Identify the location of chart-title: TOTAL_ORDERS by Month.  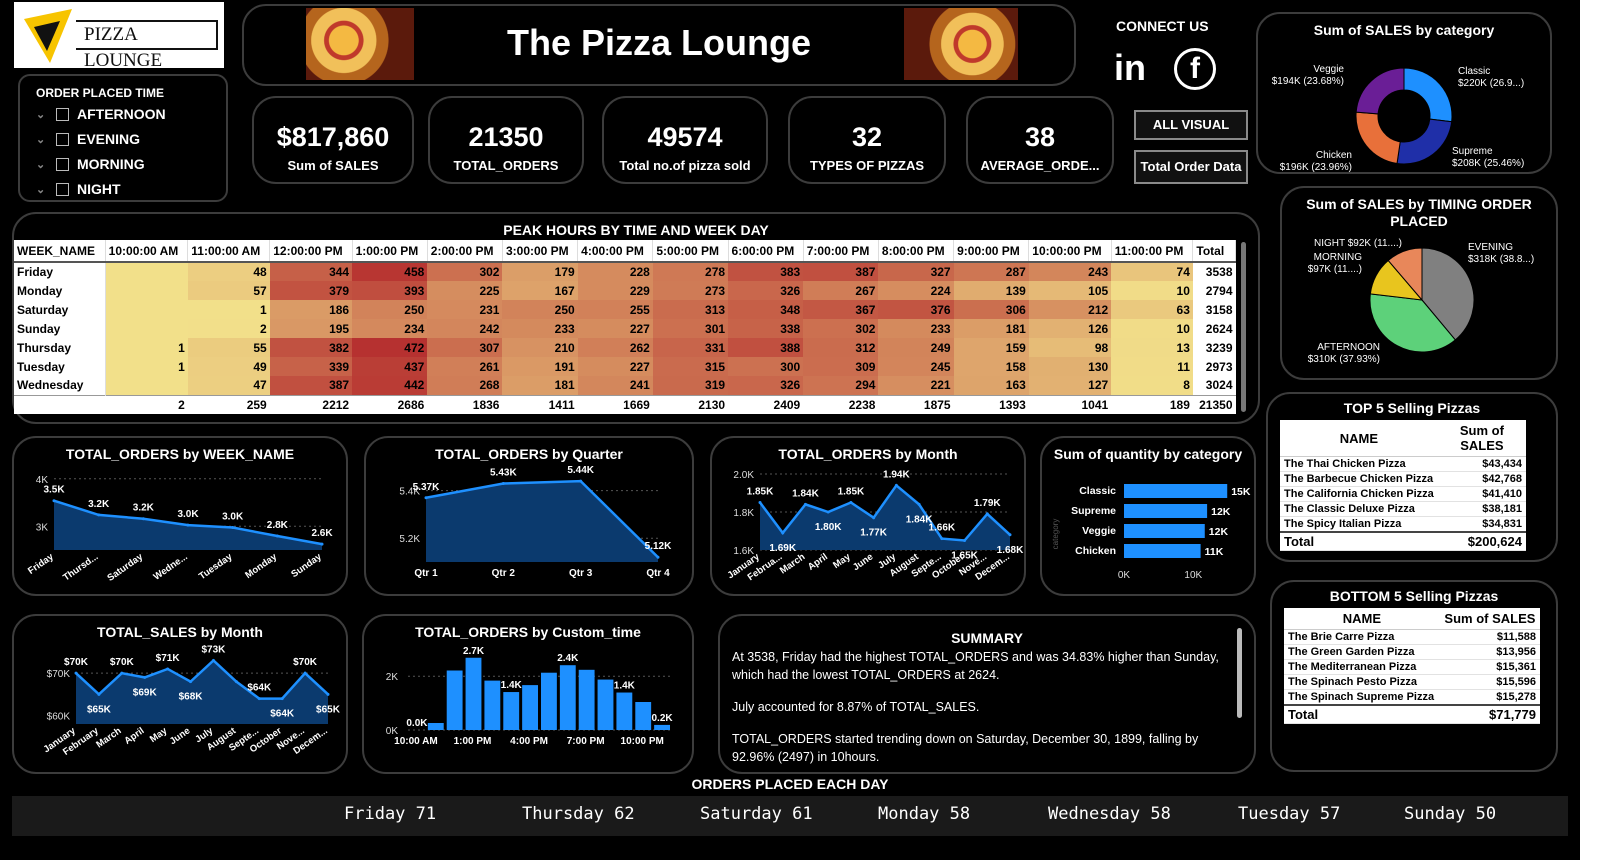
(868, 454).